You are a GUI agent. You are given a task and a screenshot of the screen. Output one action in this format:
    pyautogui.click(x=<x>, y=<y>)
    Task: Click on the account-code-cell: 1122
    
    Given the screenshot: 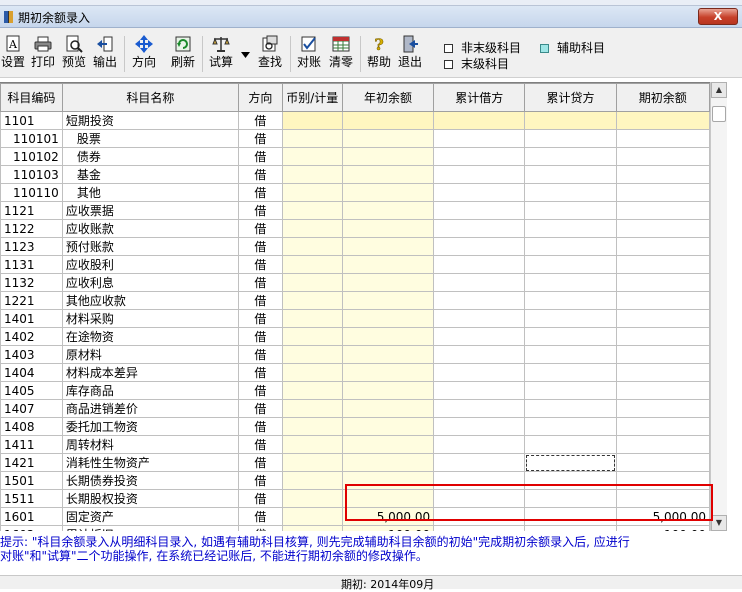 What is the action you would take?
    pyautogui.click(x=31, y=228)
    